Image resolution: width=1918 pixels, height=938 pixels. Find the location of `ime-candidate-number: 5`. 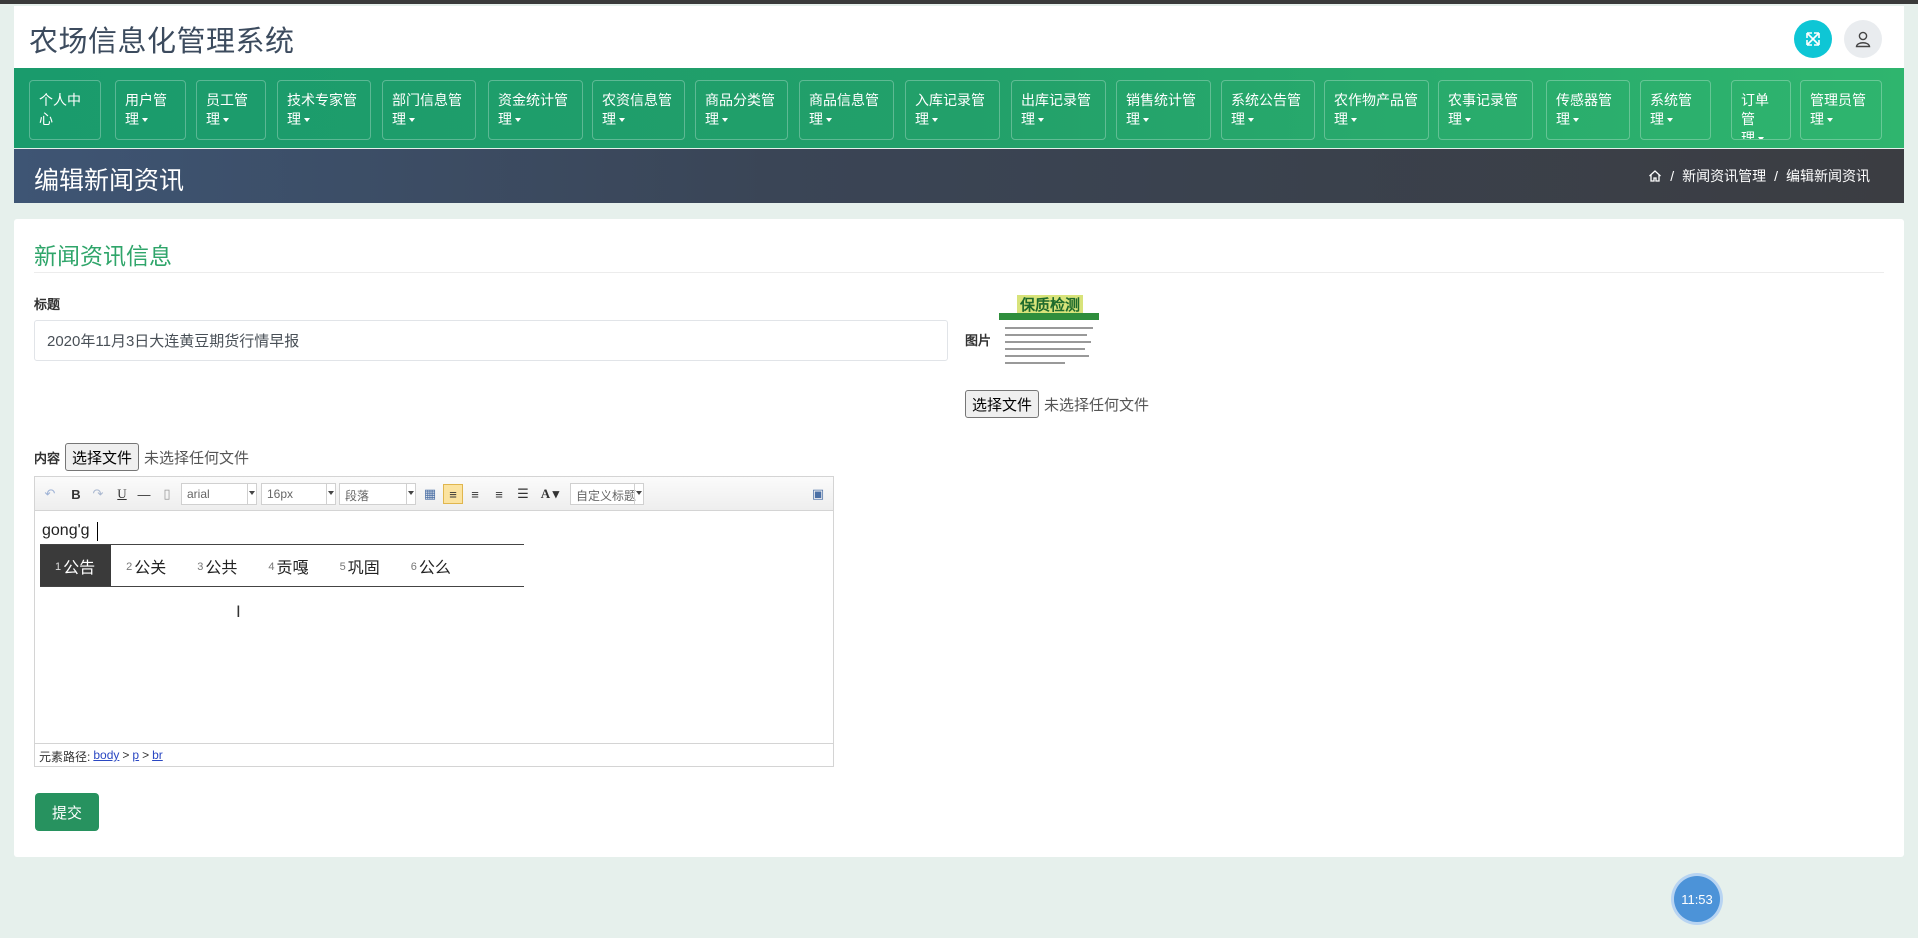

ime-candidate-number: 5 is located at coordinates (342, 567).